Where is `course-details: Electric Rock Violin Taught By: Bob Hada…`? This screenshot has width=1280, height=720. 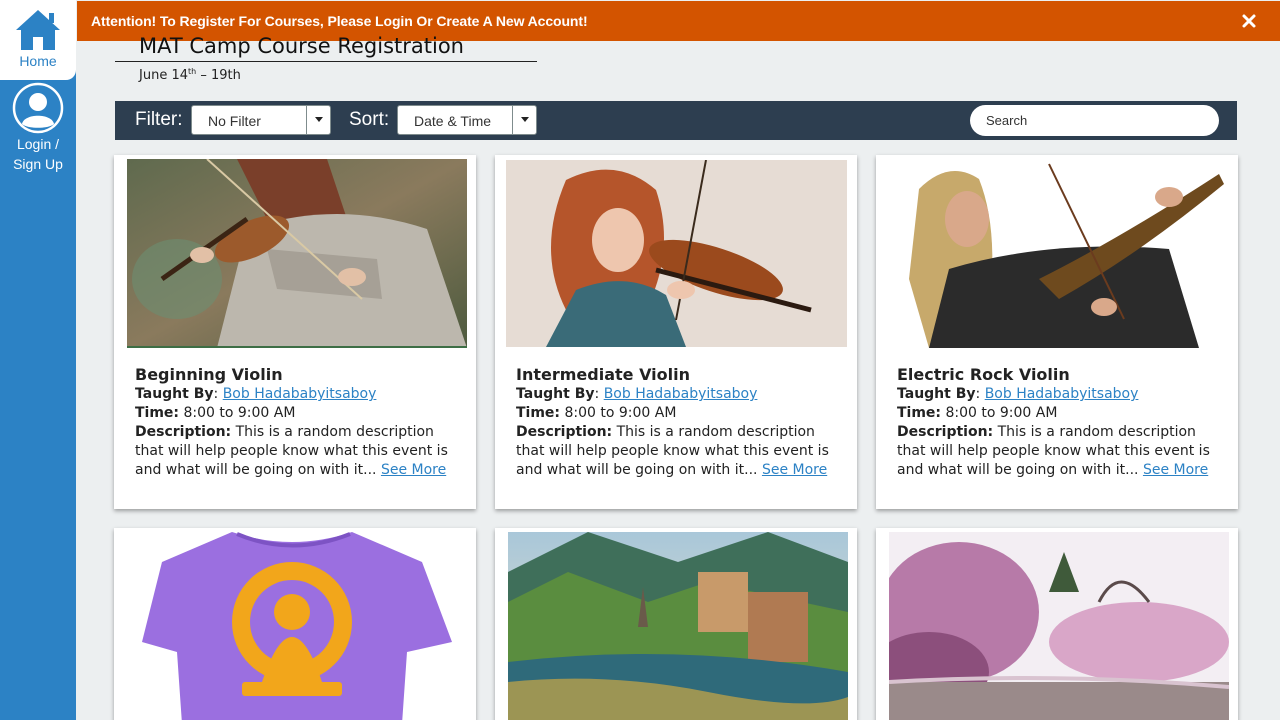 course-details: Electric Rock Violin Taught By: Bob Hada… is located at coordinates (1059, 422).